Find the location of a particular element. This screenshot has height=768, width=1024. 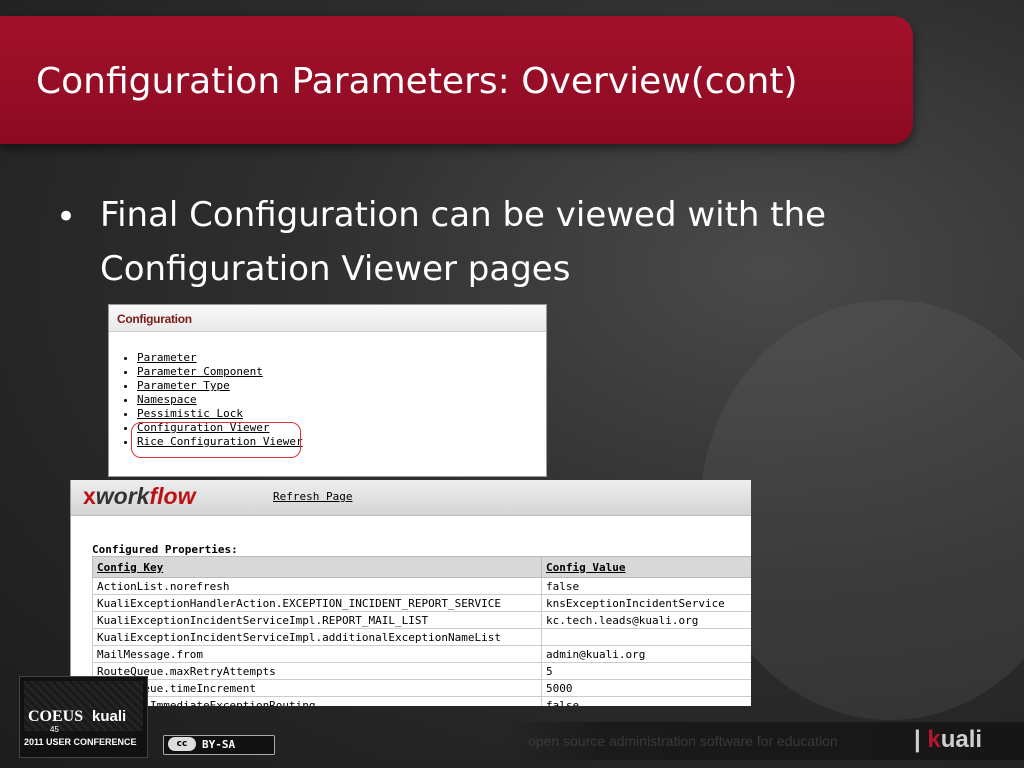

cc-license-text: BY-SA is located at coordinates (219, 744).